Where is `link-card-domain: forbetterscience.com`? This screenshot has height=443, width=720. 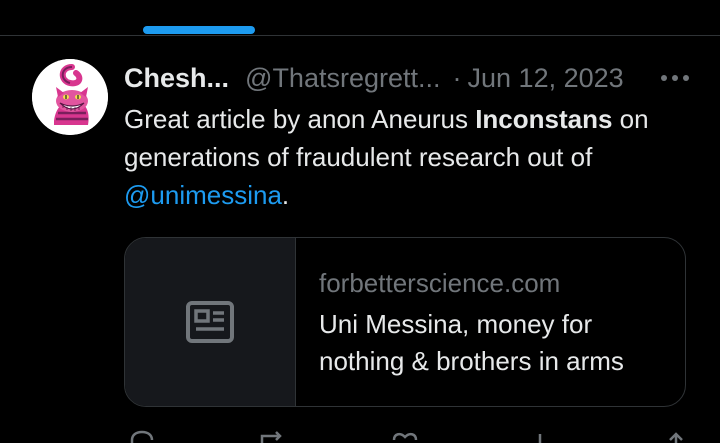
link-card-domain: forbetterscience.com is located at coordinates (440, 283).